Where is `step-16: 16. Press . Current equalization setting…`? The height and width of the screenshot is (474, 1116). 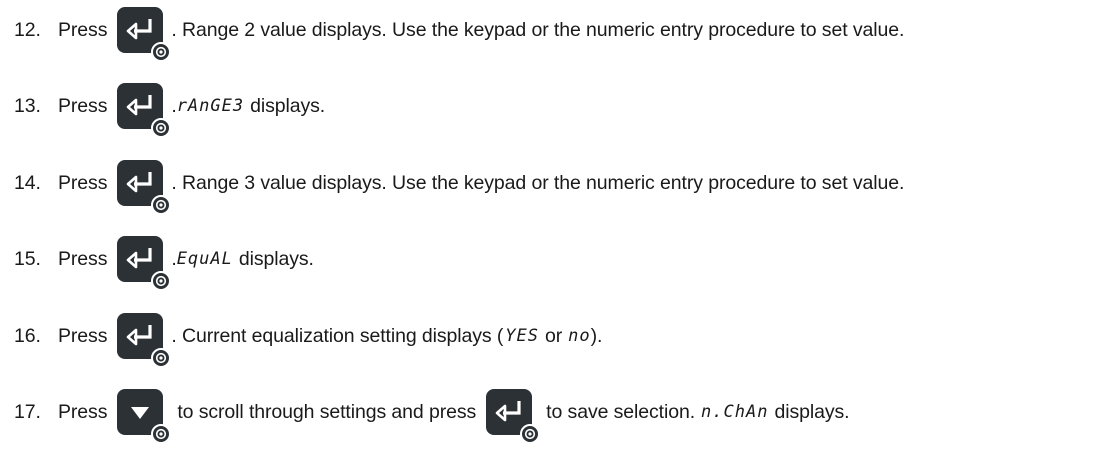 step-16: 16. Press . Current equalization setting… is located at coordinates (308, 339).